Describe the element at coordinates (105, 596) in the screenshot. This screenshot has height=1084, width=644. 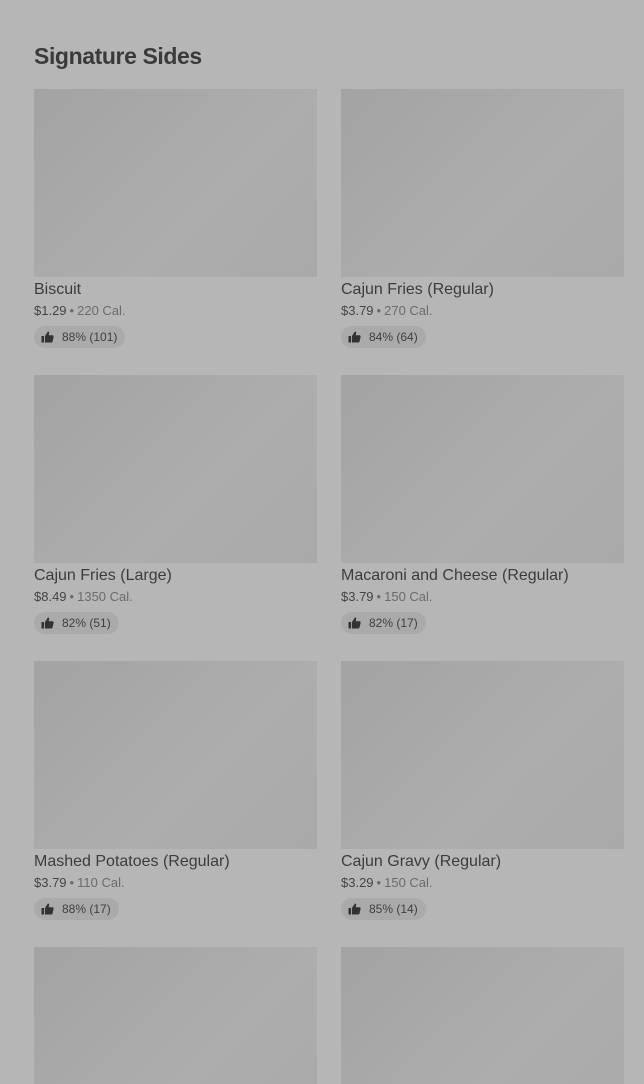
I see `item-calories: 1350 Cal.` at that location.